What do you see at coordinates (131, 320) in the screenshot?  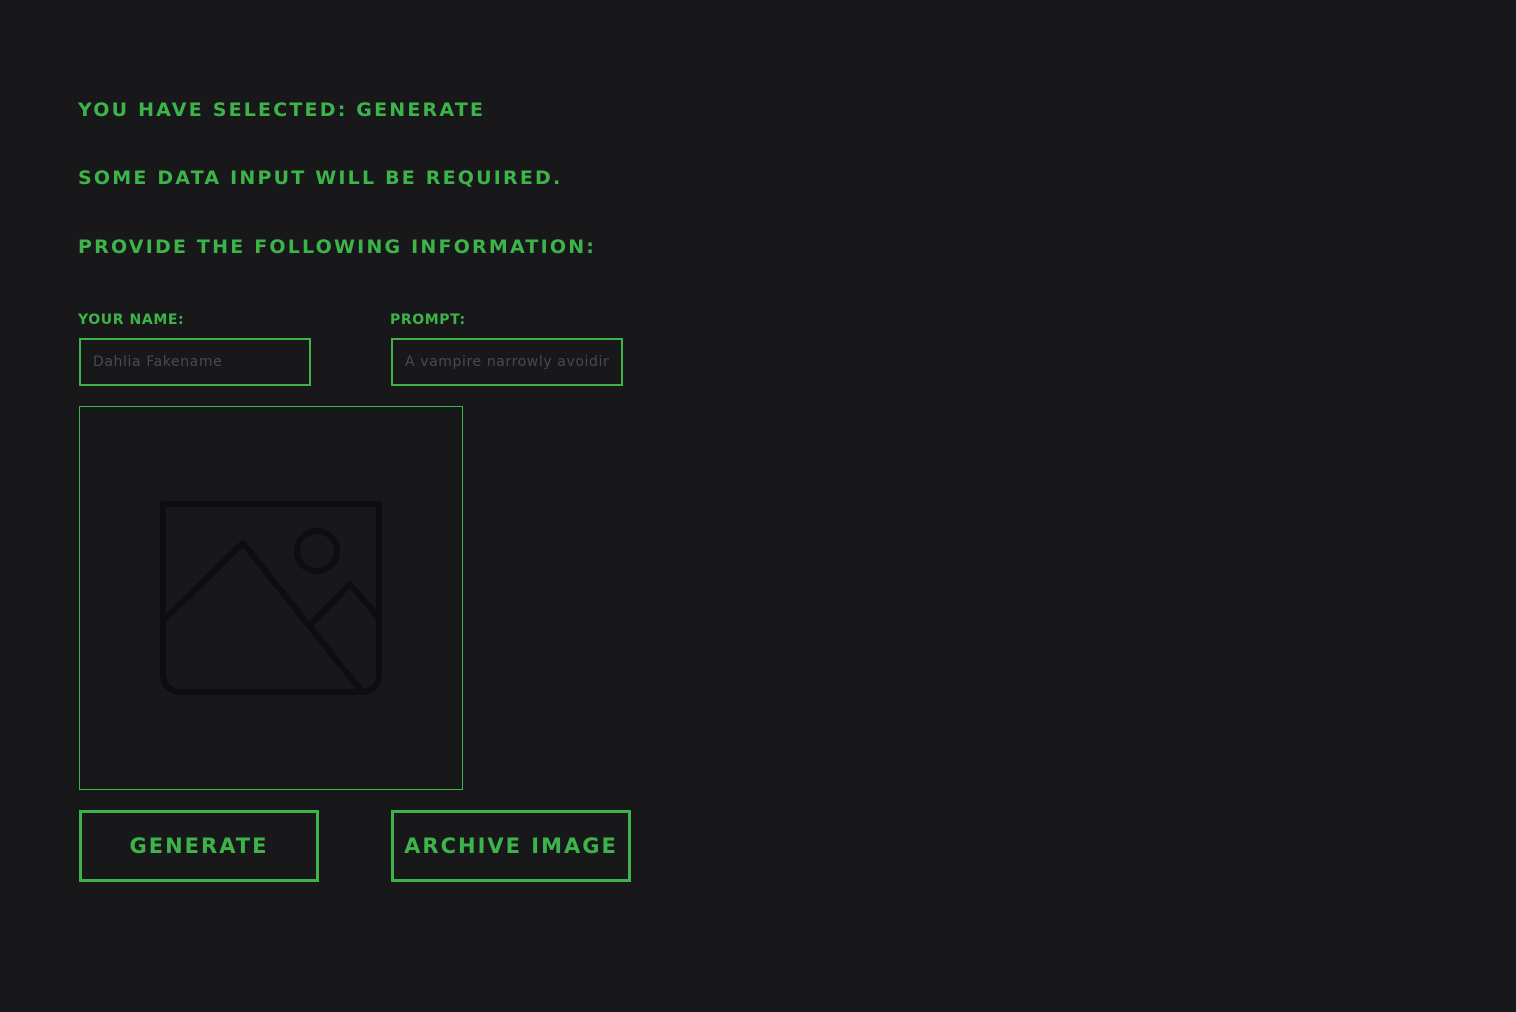 I see `name-field-label: YOUR NAME:` at bounding box center [131, 320].